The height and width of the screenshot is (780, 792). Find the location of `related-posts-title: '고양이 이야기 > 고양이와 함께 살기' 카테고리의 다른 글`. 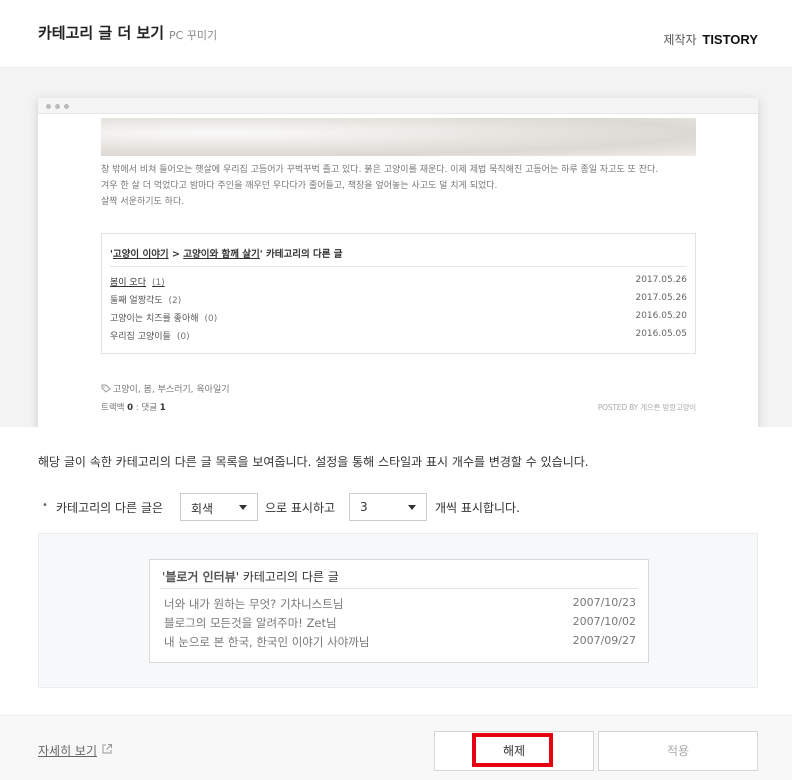

related-posts-title: '고양이 이야기 > 고양이와 함께 살기' 카테고리의 다른 글 is located at coordinates (226, 254).